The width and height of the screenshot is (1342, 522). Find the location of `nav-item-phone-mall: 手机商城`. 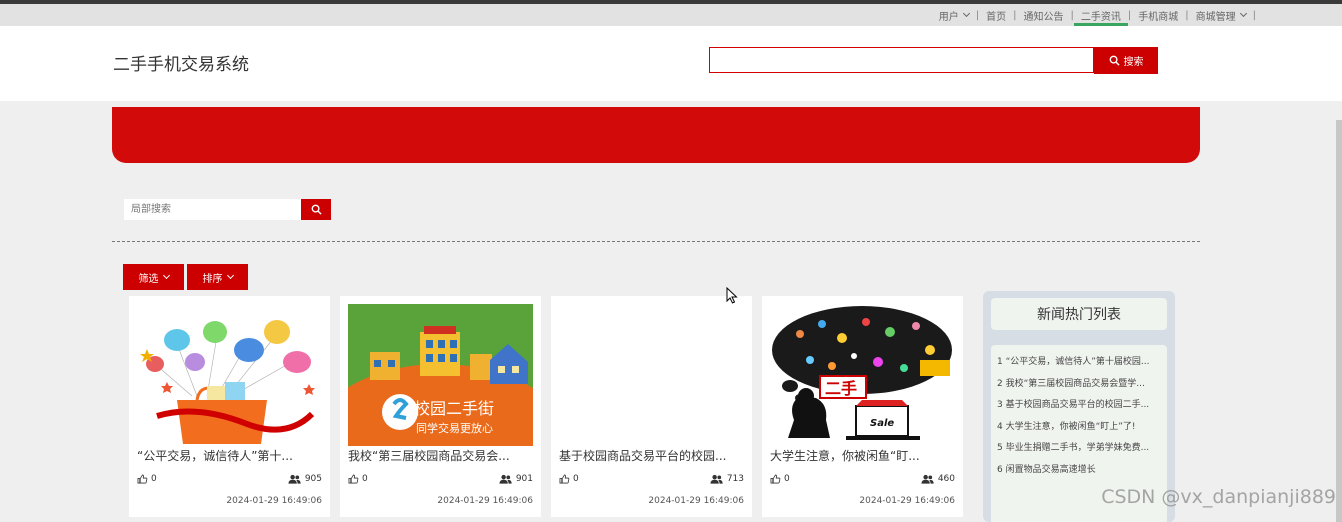

nav-item-phone-mall: 手机商城 is located at coordinates (1158, 15).